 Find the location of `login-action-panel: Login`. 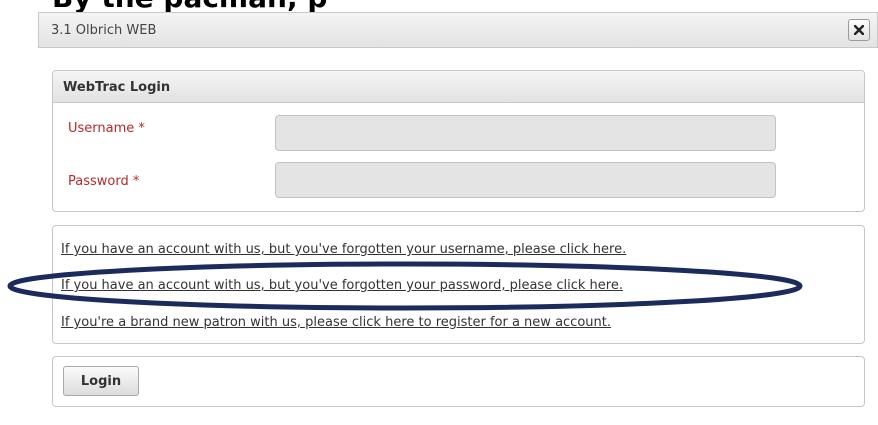

login-action-panel: Login is located at coordinates (458, 381).